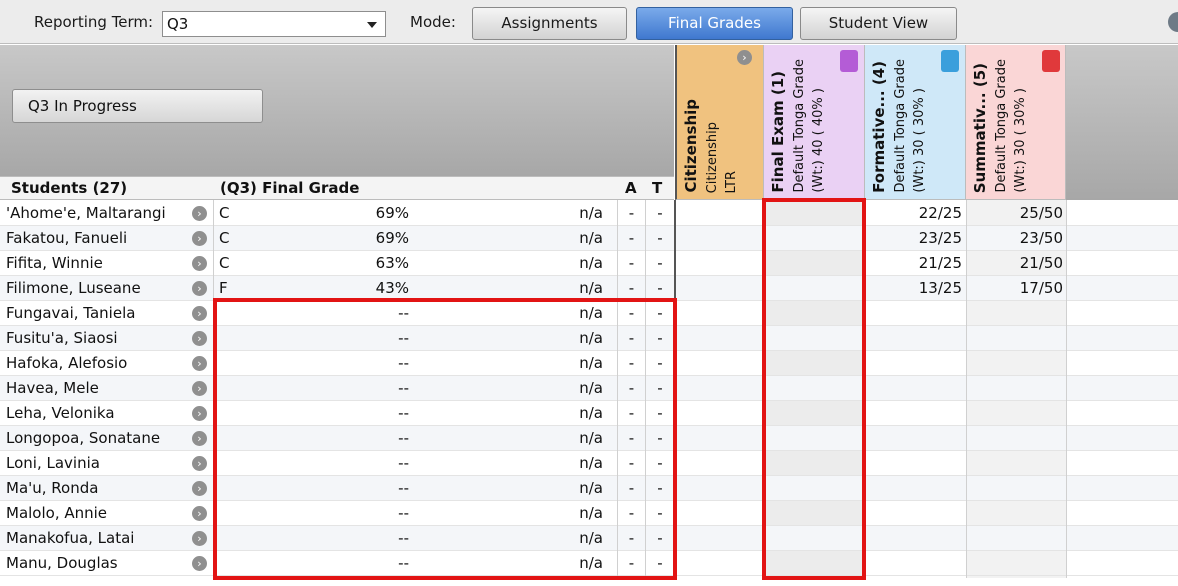 The height and width of the screenshot is (586, 1178). I want to click on summative-score: 17/50, so click(1015, 288).